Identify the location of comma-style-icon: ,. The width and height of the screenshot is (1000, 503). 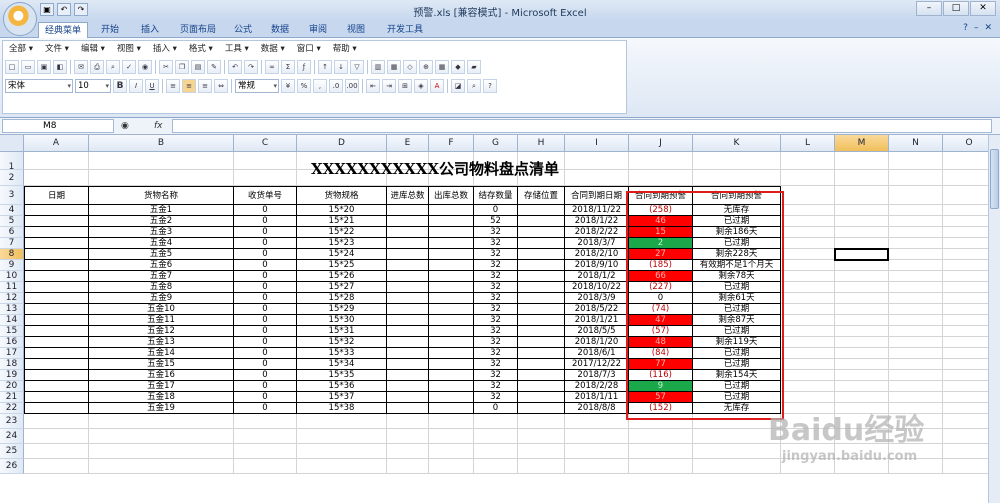
(320, 86).